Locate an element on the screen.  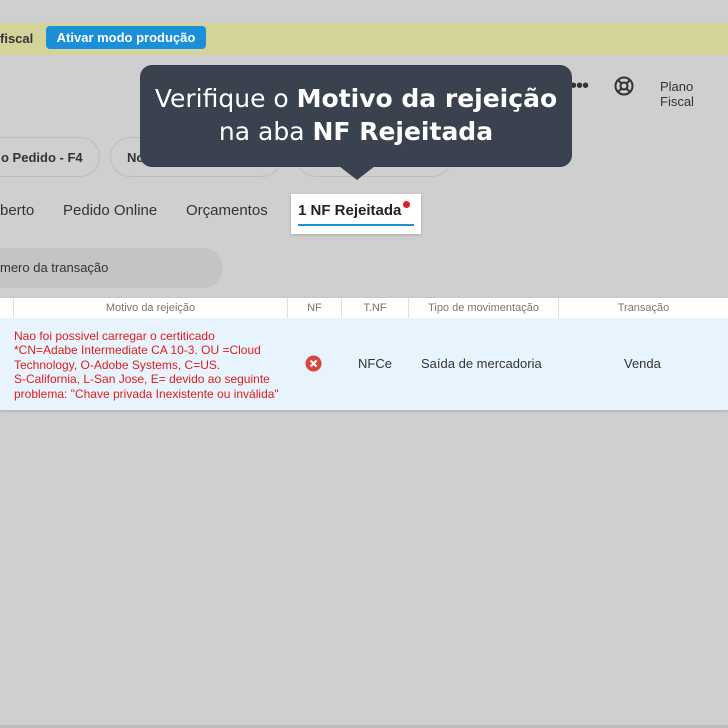
tooltip-line-1: Verifique o Motivo da rejeição is located at coordinates (356, 98).